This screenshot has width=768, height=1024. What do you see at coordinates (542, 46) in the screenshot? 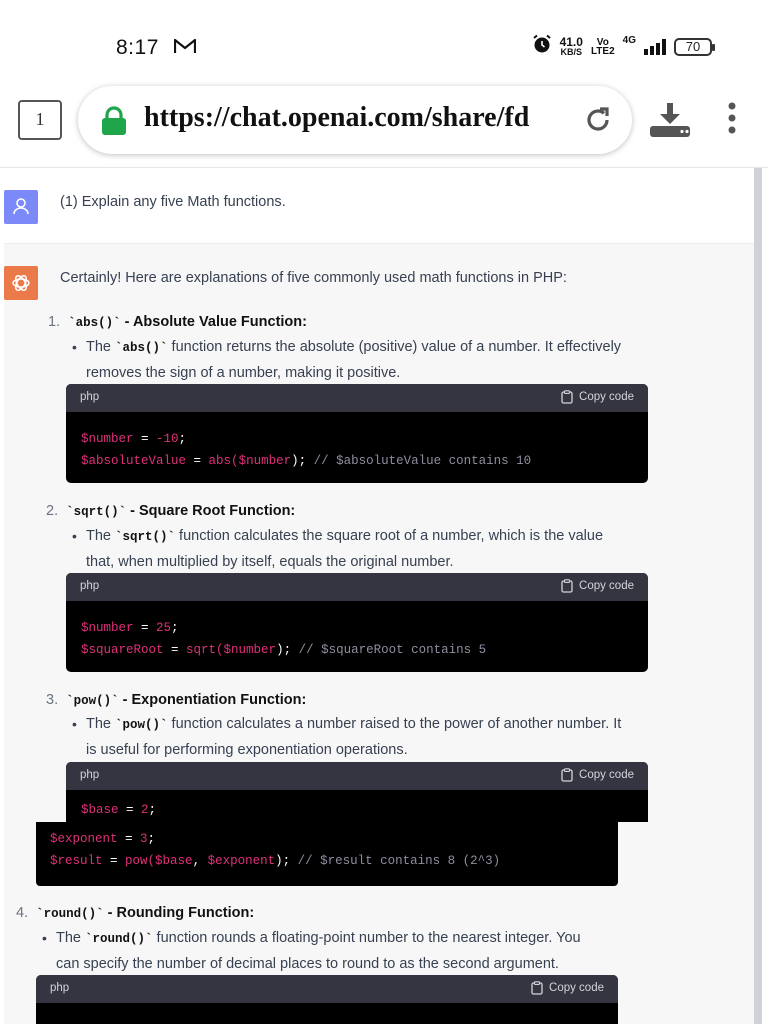
I see `alarm-icon` at bounding box center [542, 46].